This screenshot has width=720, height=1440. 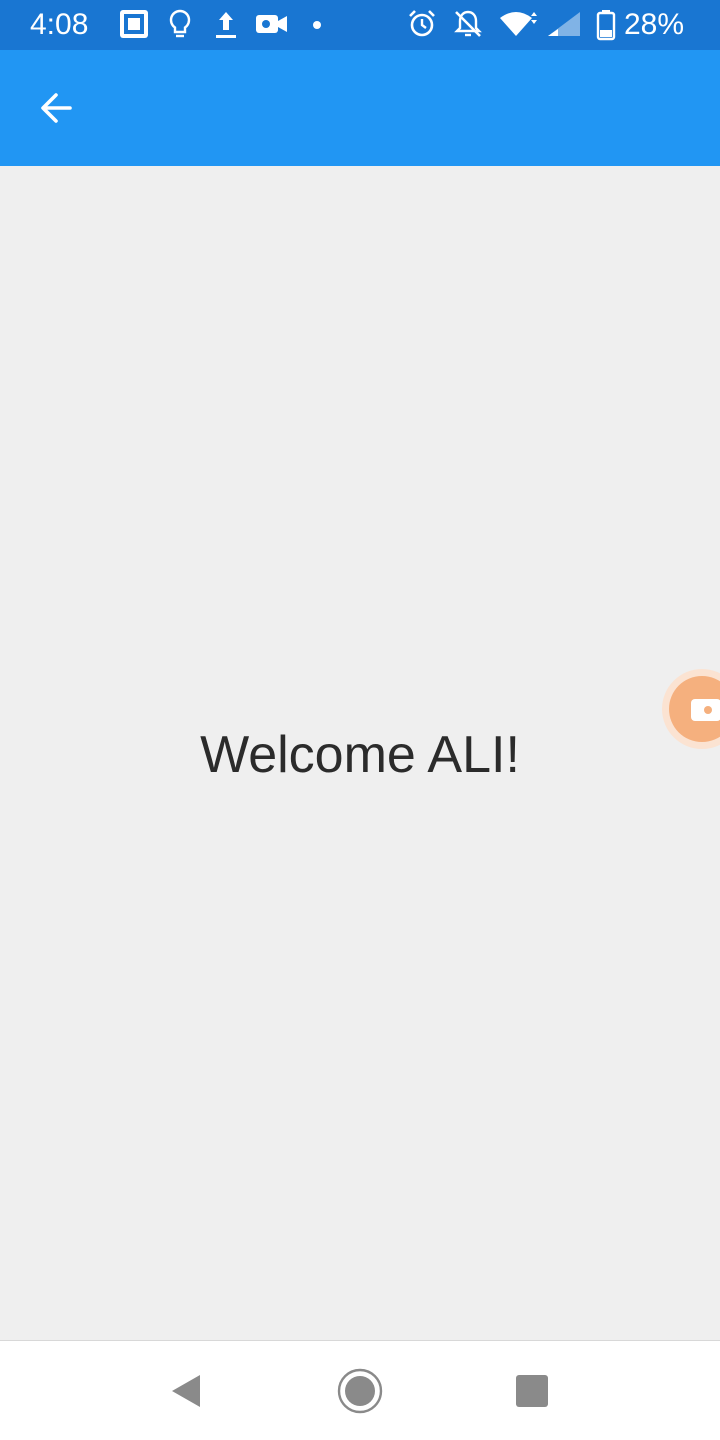 I want to click on back-button, so click(x=56, y=108).